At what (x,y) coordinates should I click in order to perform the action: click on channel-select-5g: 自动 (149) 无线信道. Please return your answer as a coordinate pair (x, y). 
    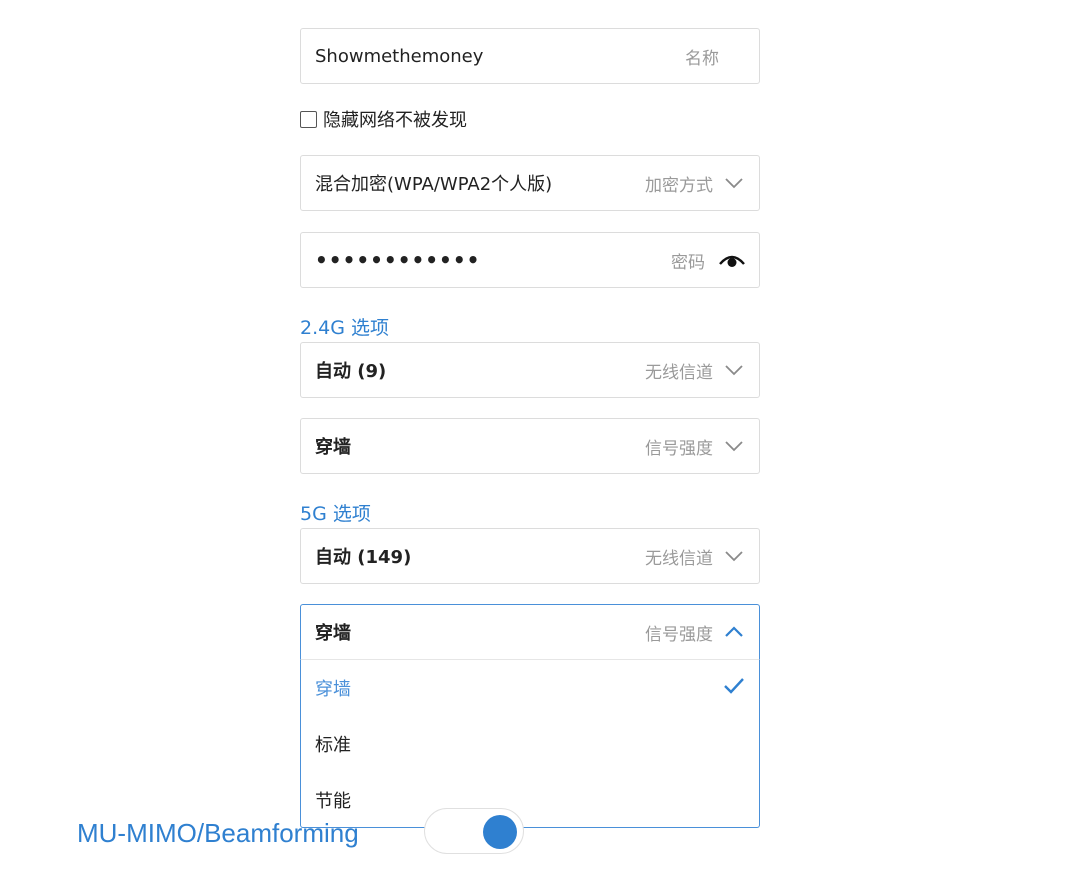
    Looking at the image, I should click on (530, 556).